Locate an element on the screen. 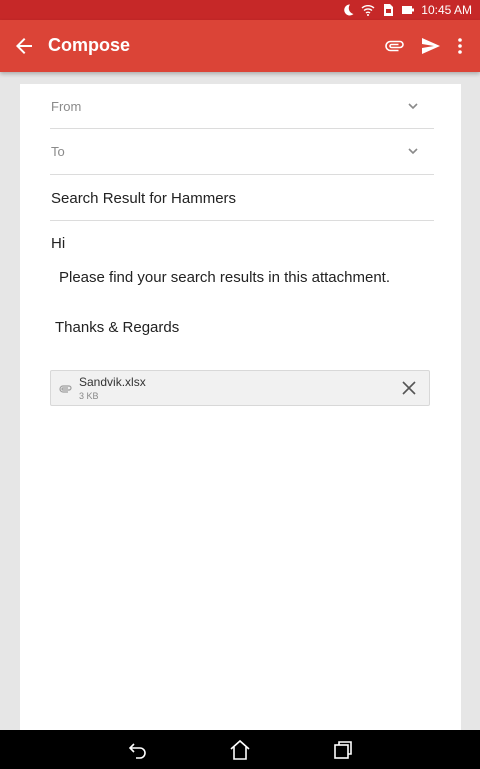  navigation-bar is located at coordinates (240, 749).